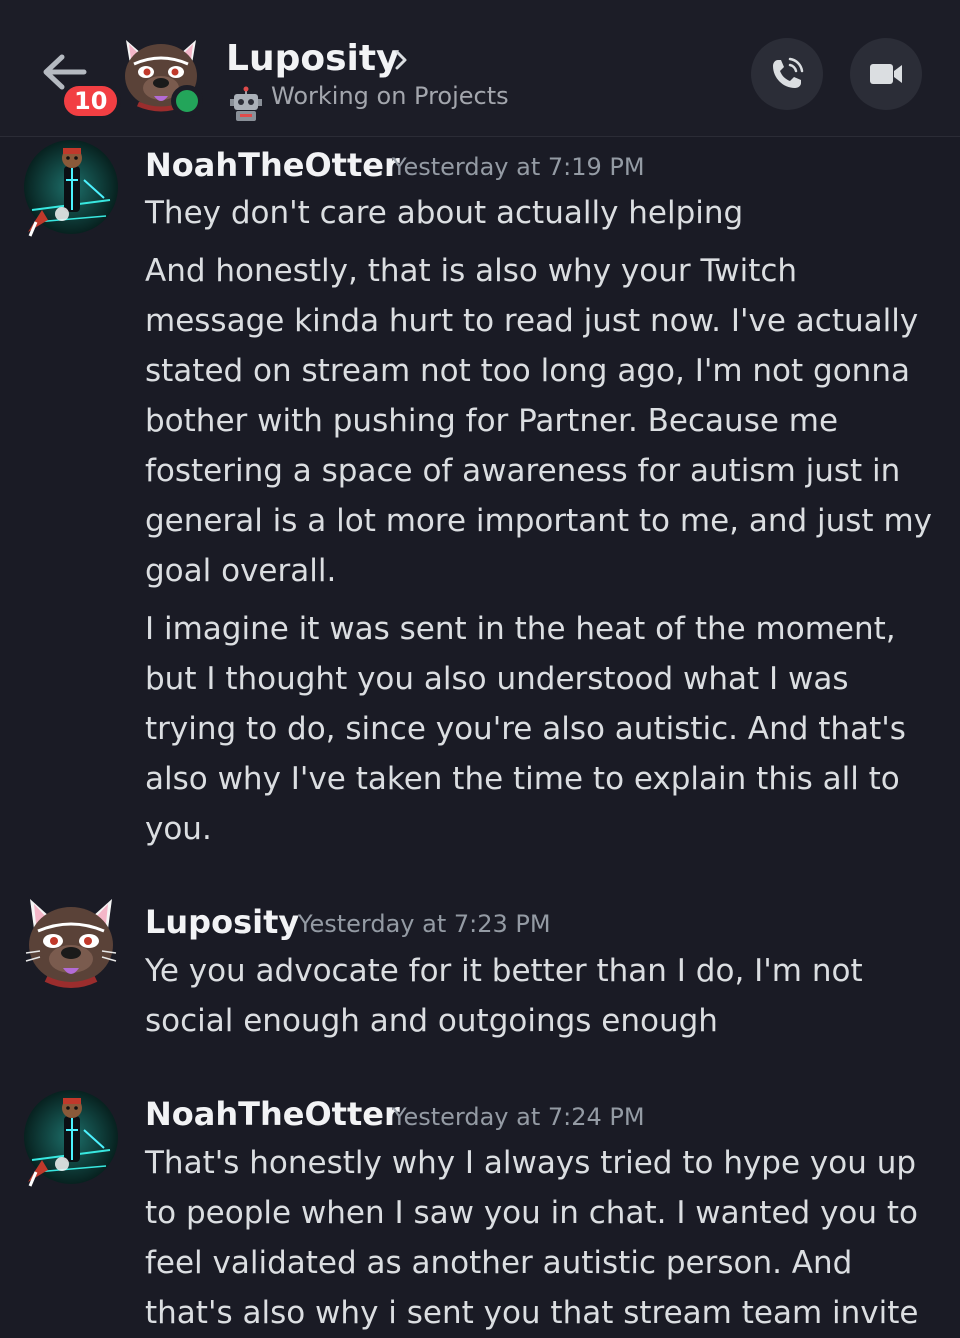 The width and height of the screenshot is (960, 1338). I want to click on online-status-dot, so click(187, 101).